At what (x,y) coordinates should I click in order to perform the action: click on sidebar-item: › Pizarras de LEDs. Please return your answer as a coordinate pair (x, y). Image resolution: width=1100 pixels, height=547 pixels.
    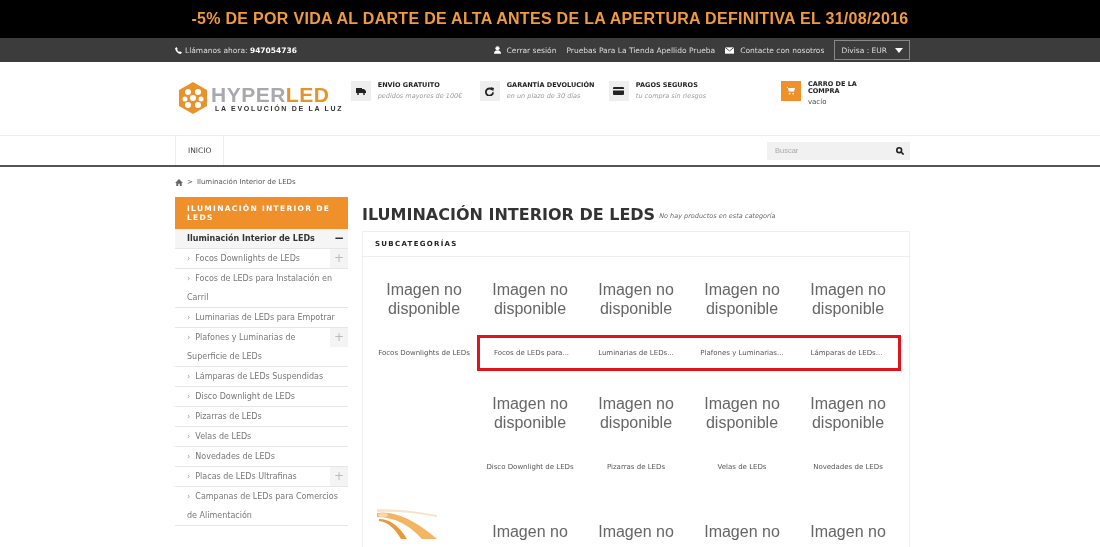
    Looking at the image, I should click on (261, 416).